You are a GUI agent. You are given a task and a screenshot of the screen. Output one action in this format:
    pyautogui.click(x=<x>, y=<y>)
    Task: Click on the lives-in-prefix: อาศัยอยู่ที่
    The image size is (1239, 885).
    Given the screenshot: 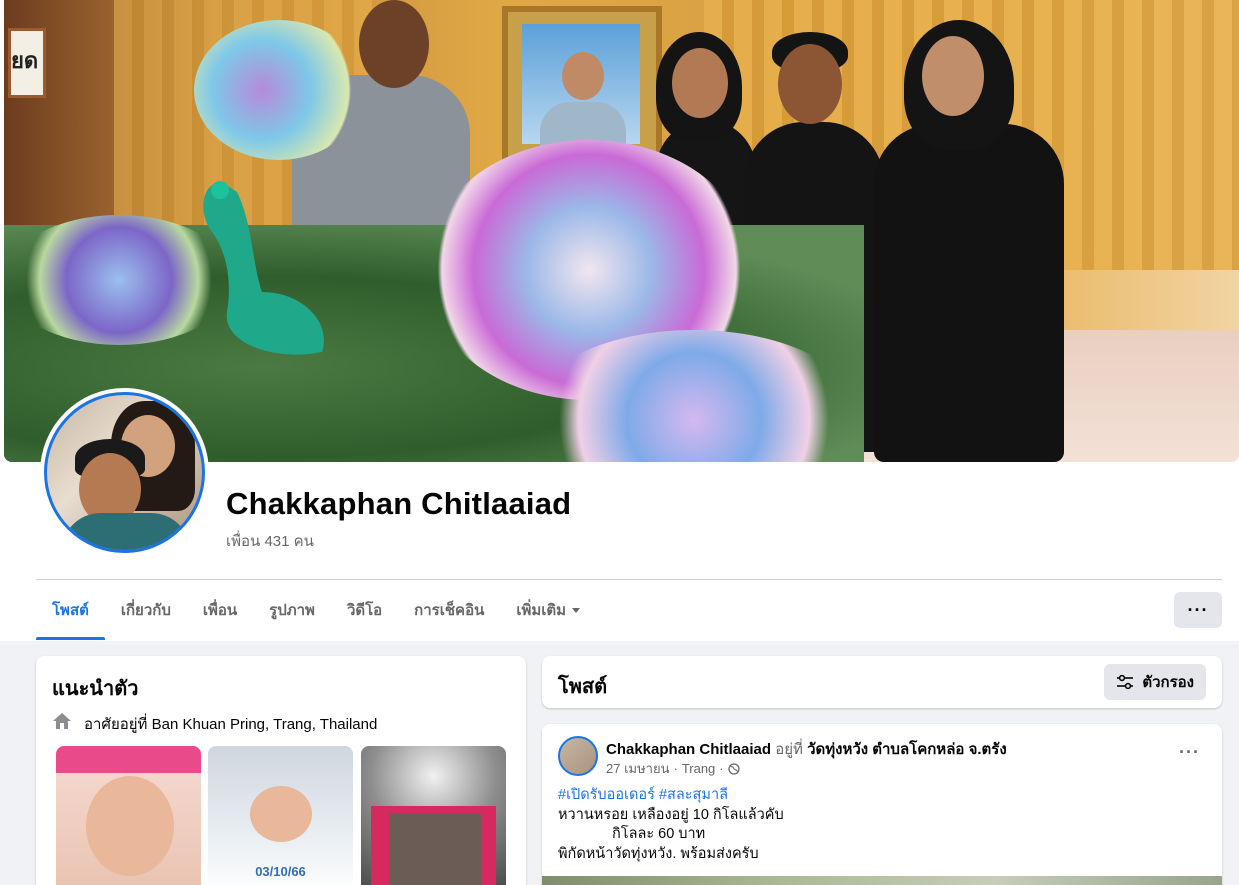 What is the action you would take?
    pyautogui.click(x=118, y=724)
    